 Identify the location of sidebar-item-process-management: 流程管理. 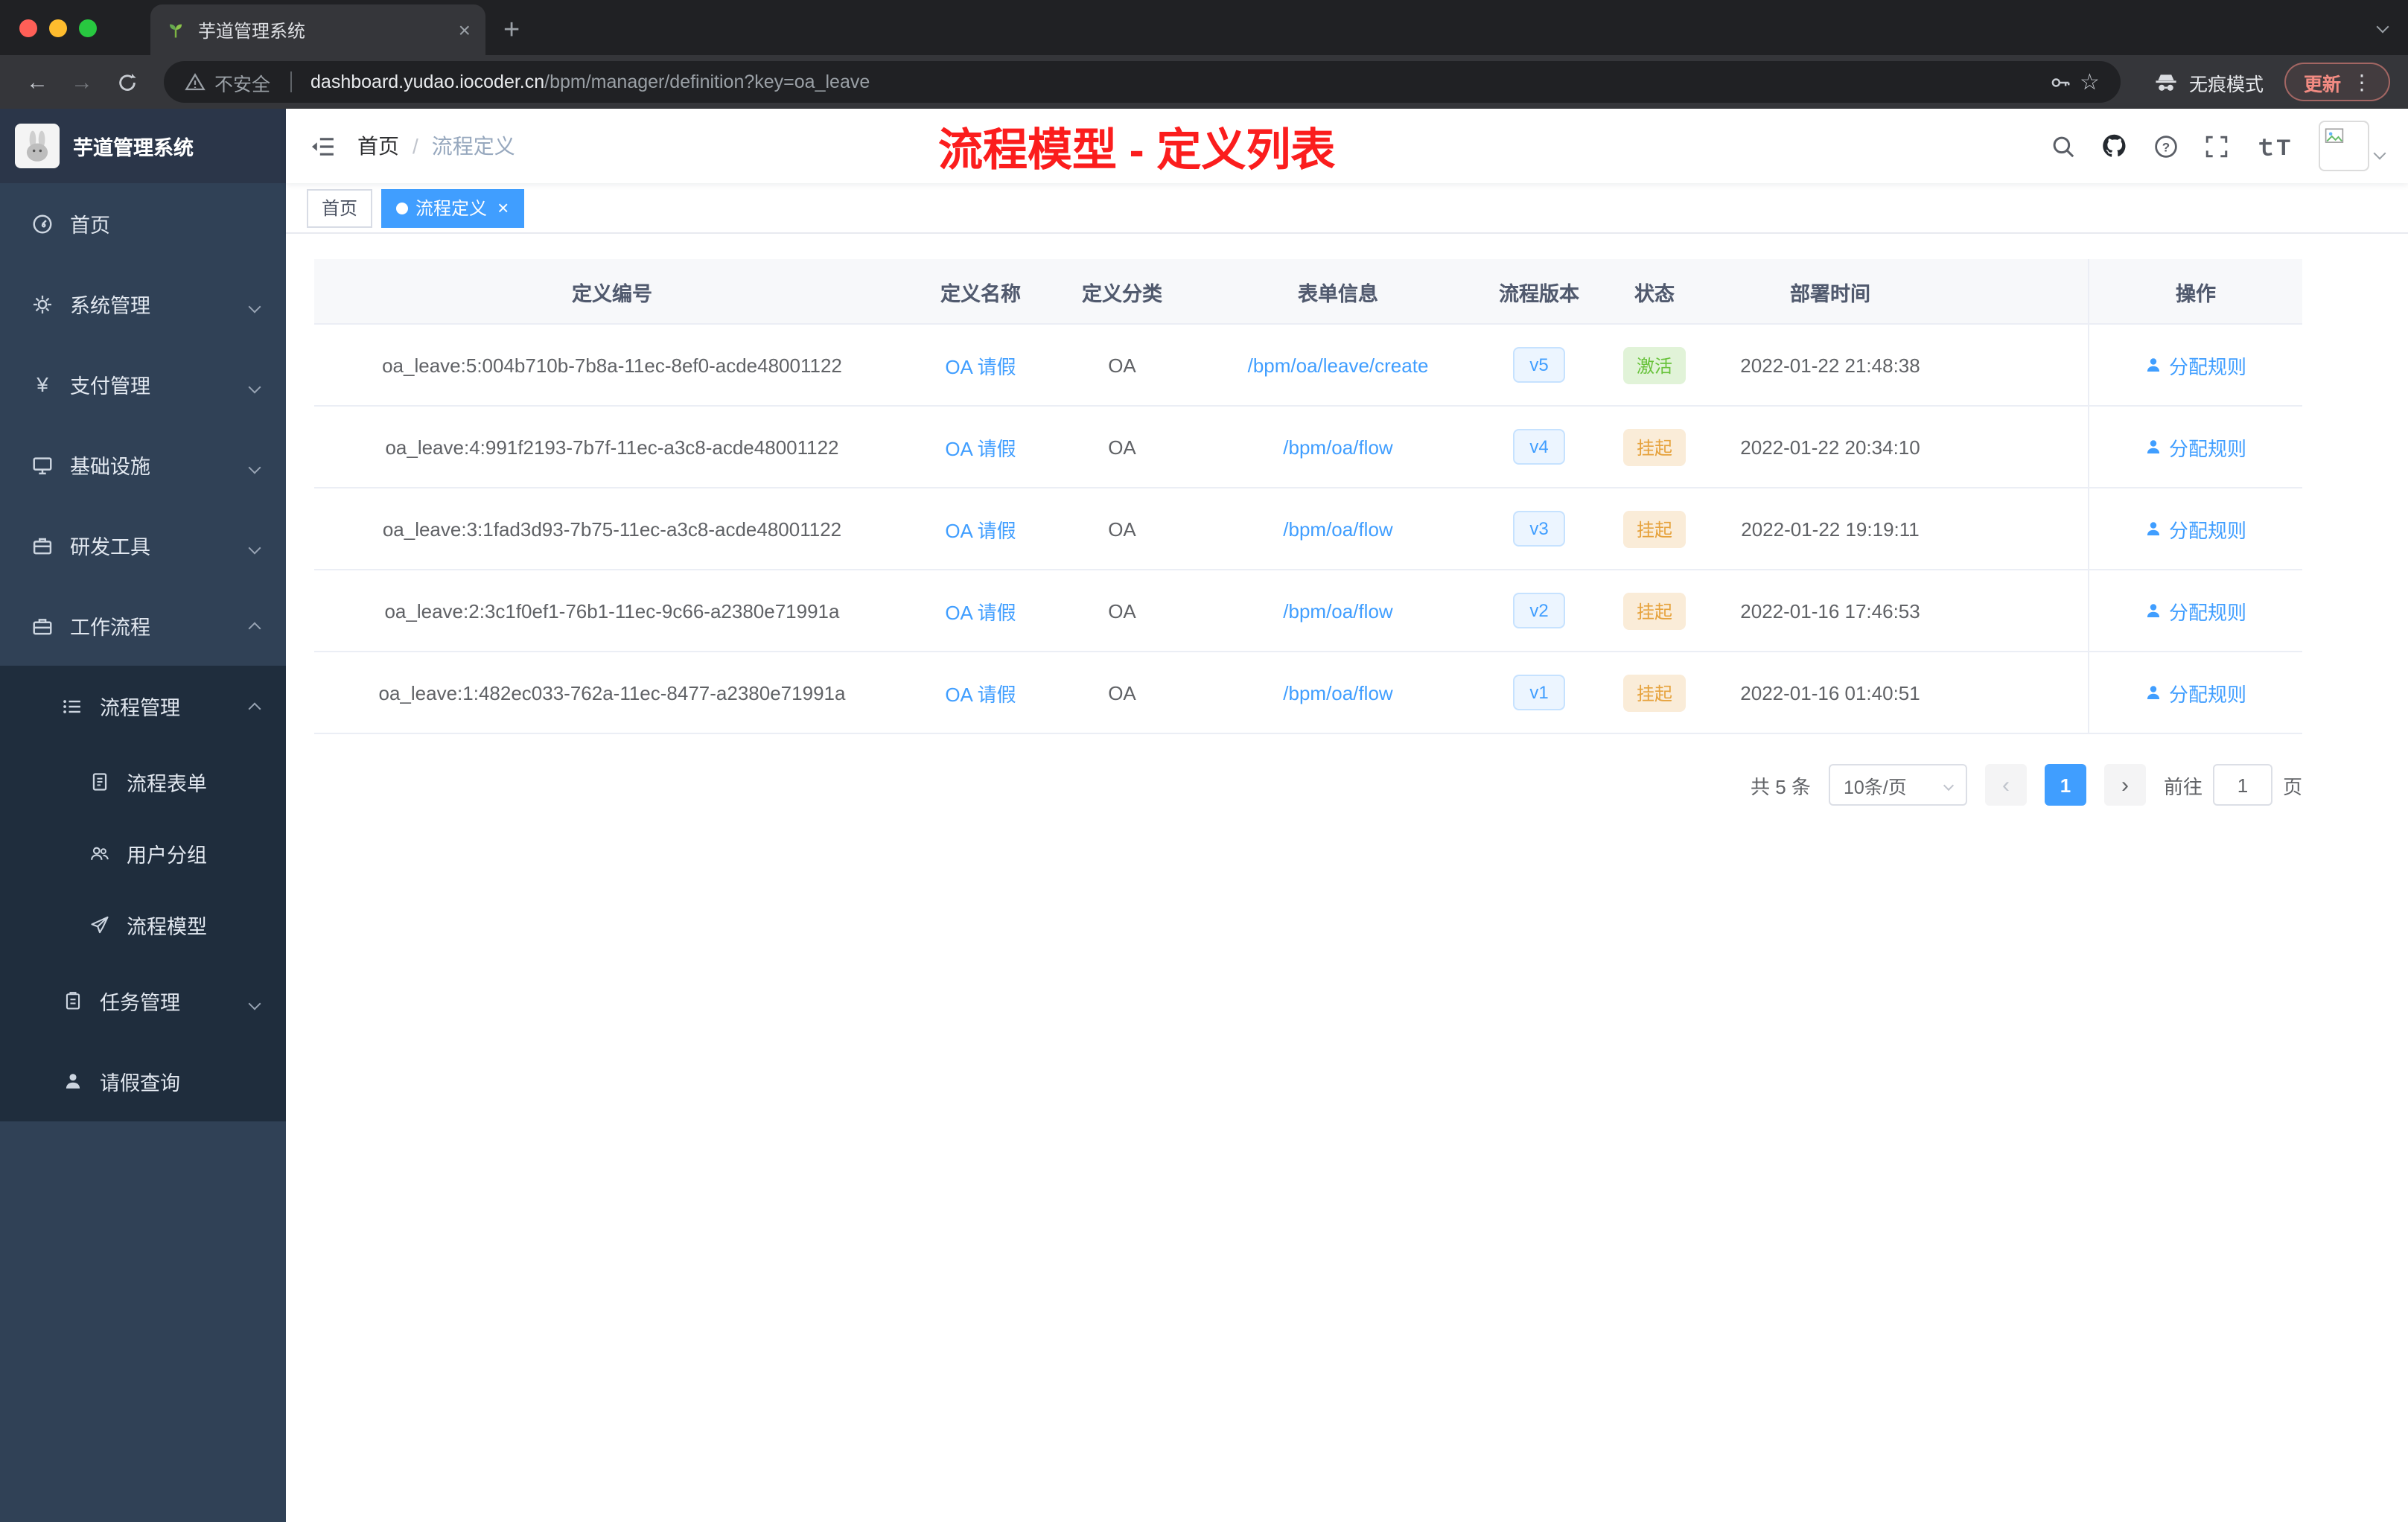
(143, 706).